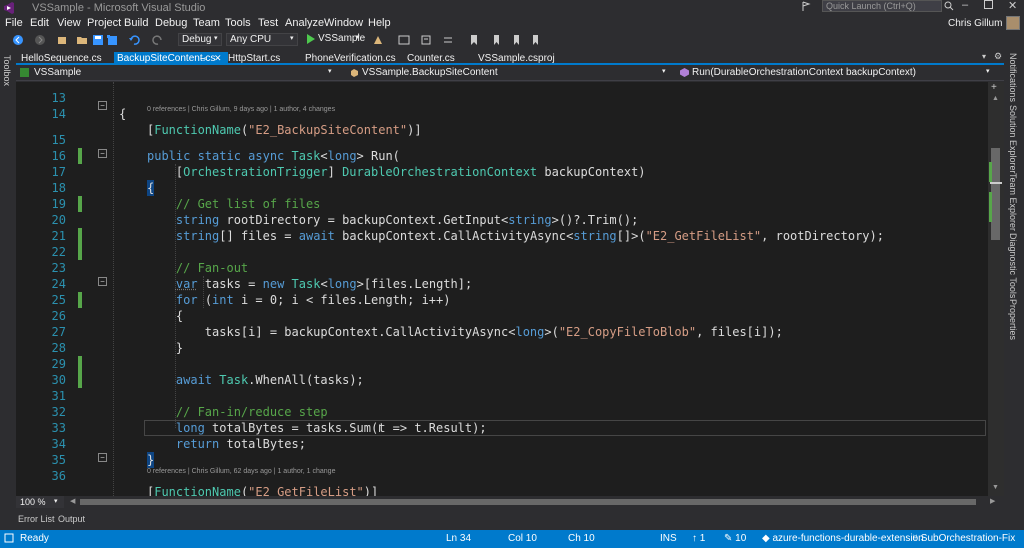 This screenshot has height=548, width=1024. What do you see at coordinates (988, 4) in the screenshot?
I see `maximize-button` at bounding box center [988, 4].